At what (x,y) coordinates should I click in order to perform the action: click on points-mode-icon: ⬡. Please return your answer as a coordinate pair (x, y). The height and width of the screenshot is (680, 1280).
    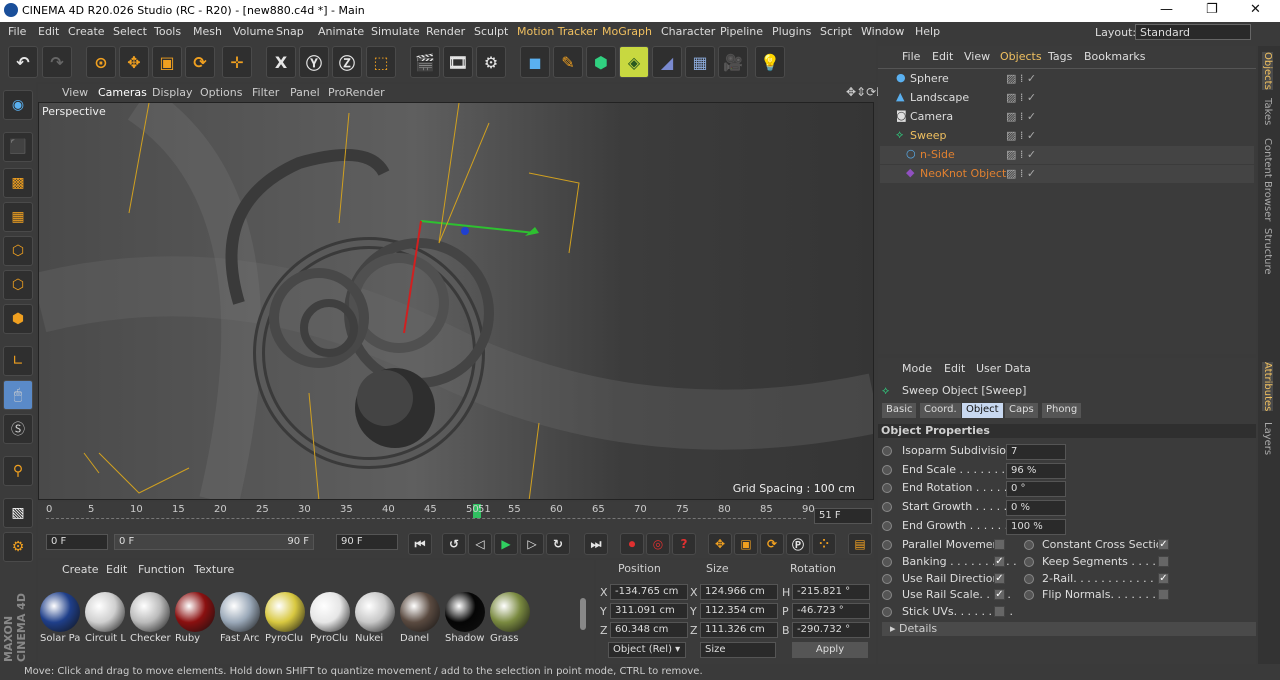
    Looking at the image, I should click on (18, 251).